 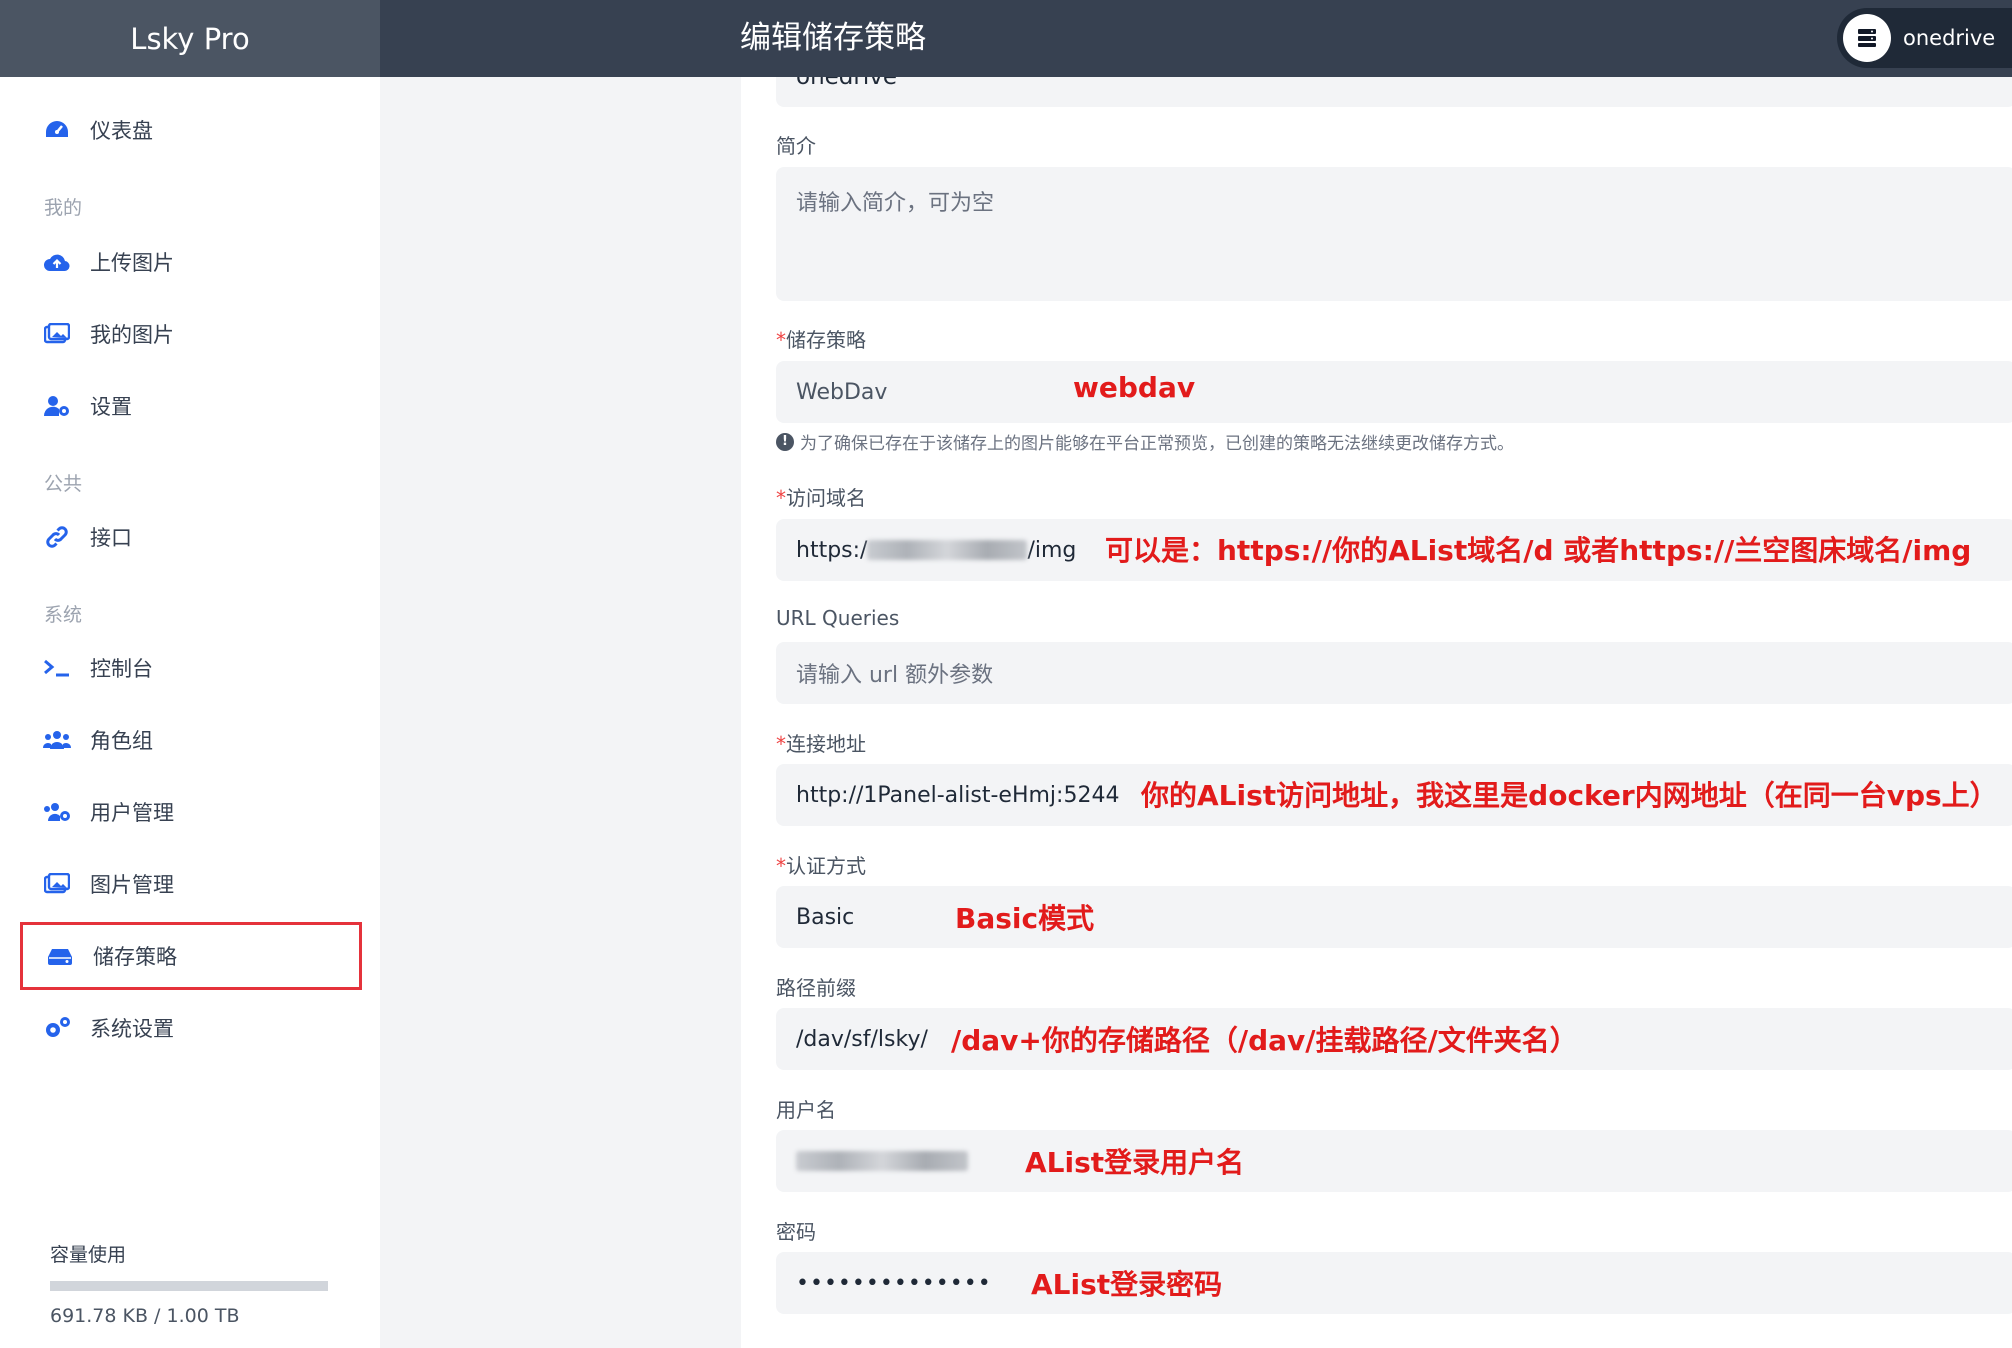 I want to click on name-field: onedrive, so click(x=1394, y=92).